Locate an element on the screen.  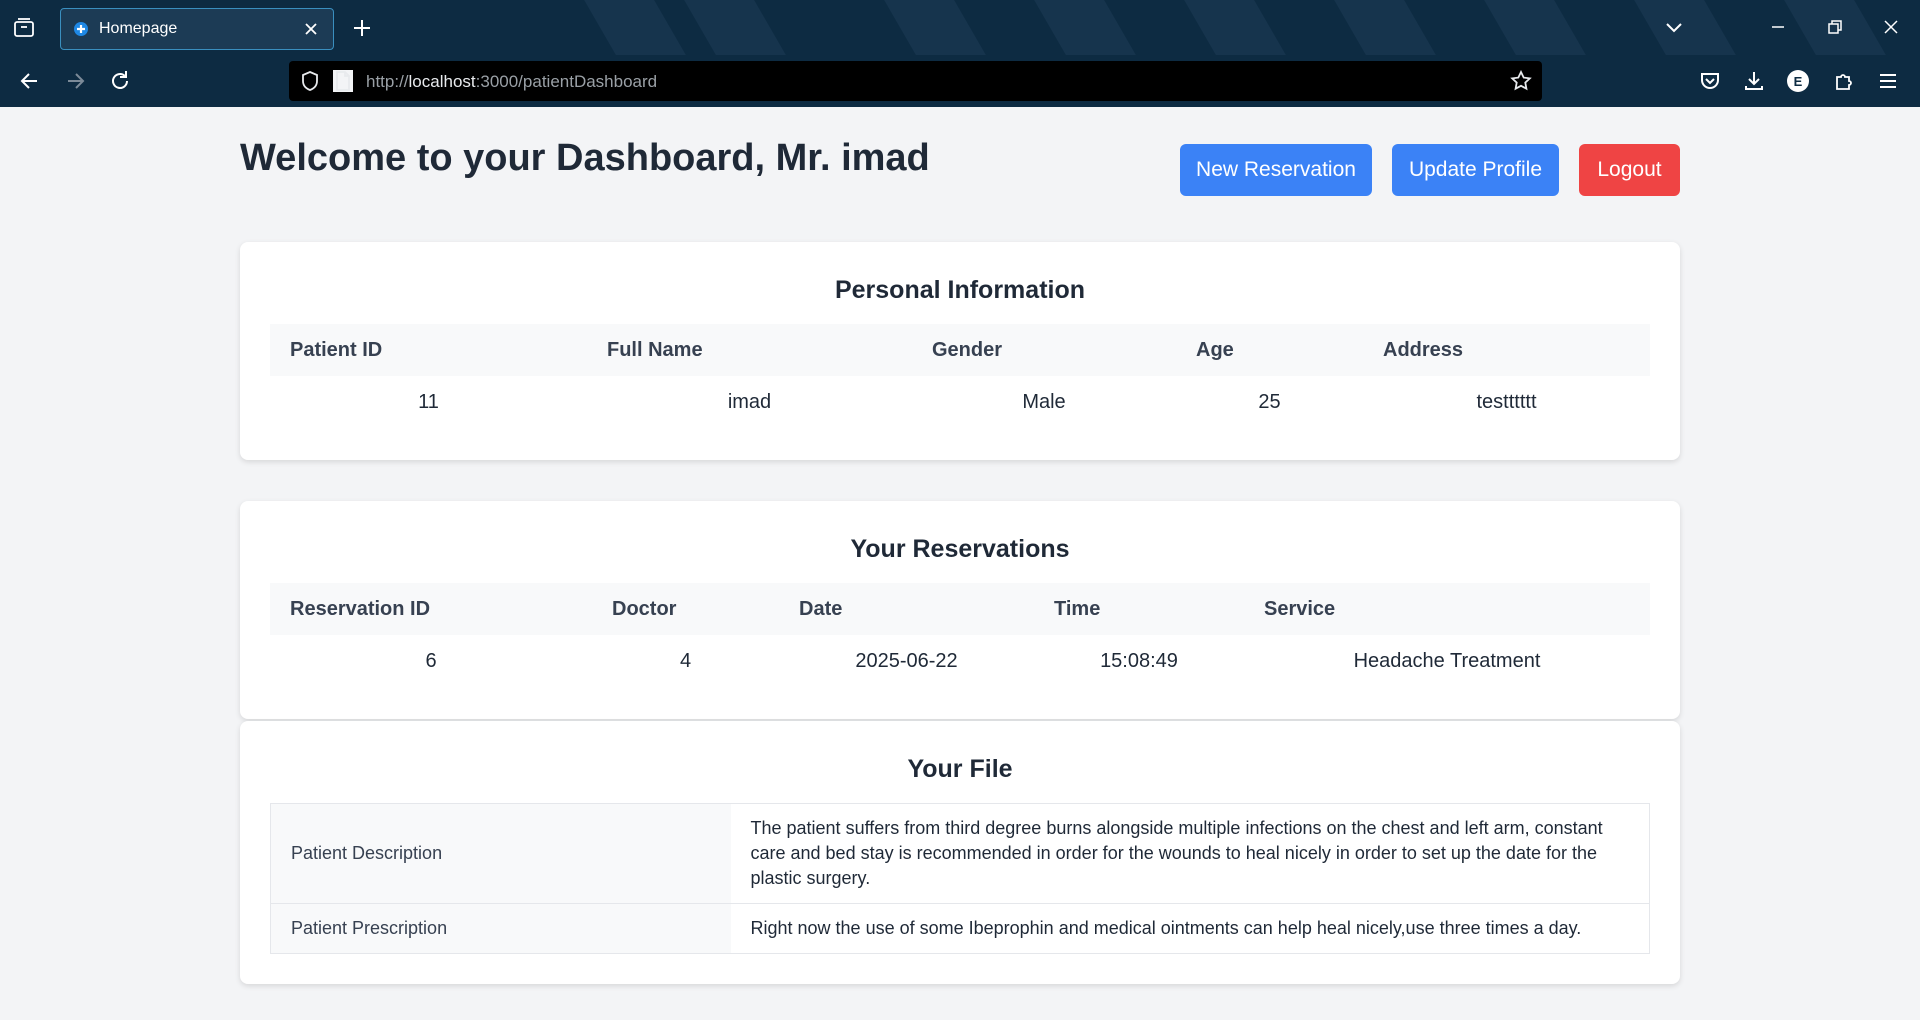
new-tab-icon is located at coordinates (362, 28).